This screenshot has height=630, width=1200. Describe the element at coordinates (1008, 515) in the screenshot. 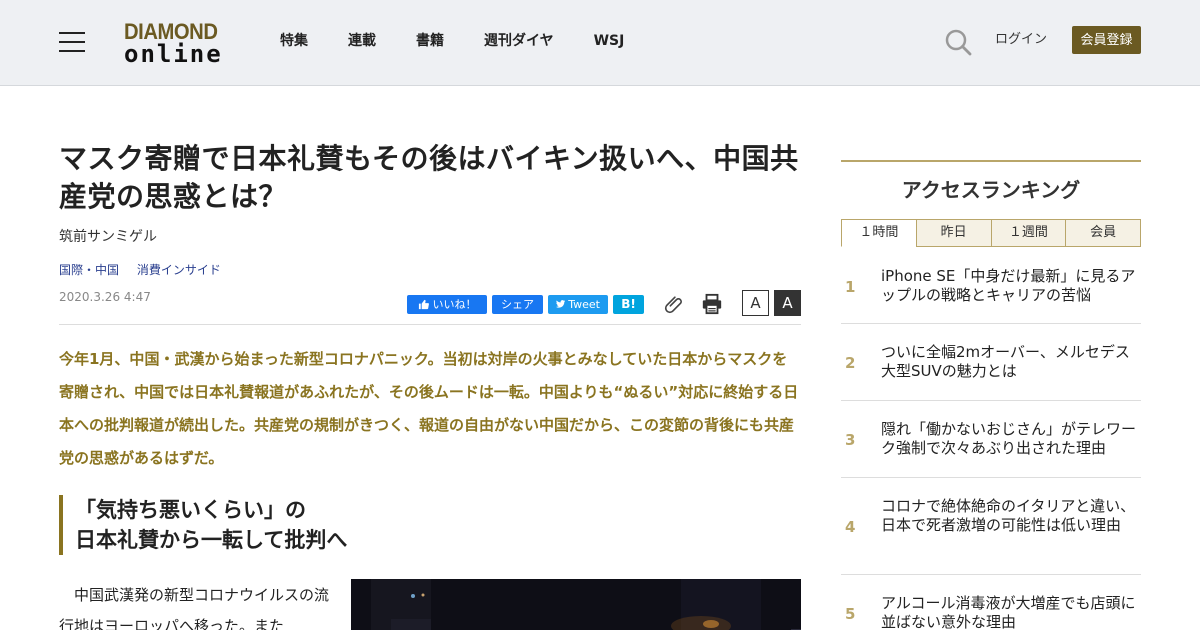

I see `rank-title: コロナで絶体絶命のイタリアと違い、日本で死者激増の可能性は低い理由` at that location.